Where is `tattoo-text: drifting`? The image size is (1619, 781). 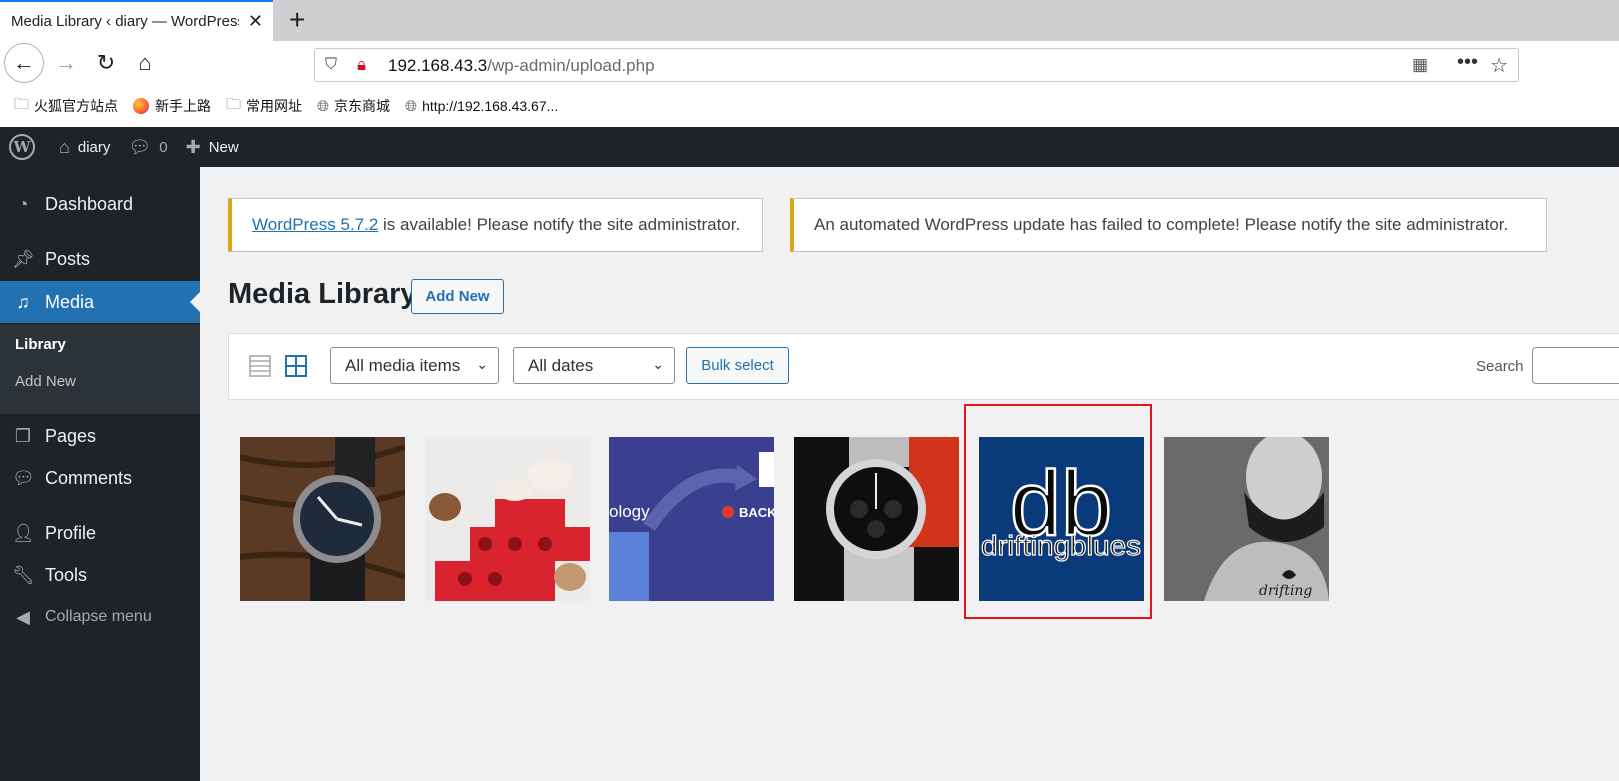
tattoo-text: drifting is located at coordinates (1285, 591).